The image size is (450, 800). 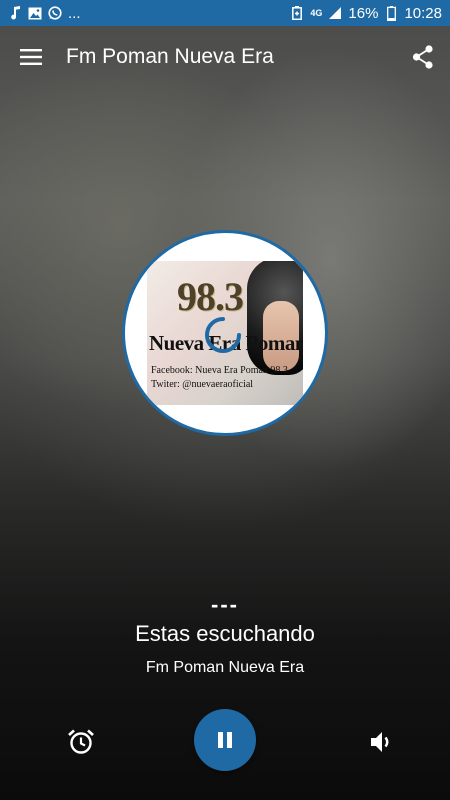 I want to click on whatsapp-icon, so click(x=55, y=13).